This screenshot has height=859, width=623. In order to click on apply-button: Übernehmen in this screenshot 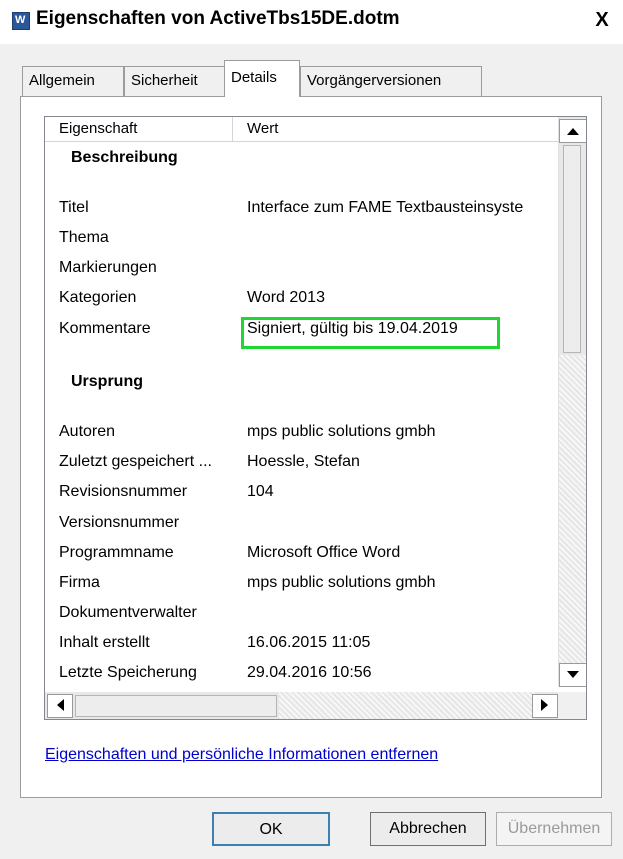, I will do `click(554, 829)`.